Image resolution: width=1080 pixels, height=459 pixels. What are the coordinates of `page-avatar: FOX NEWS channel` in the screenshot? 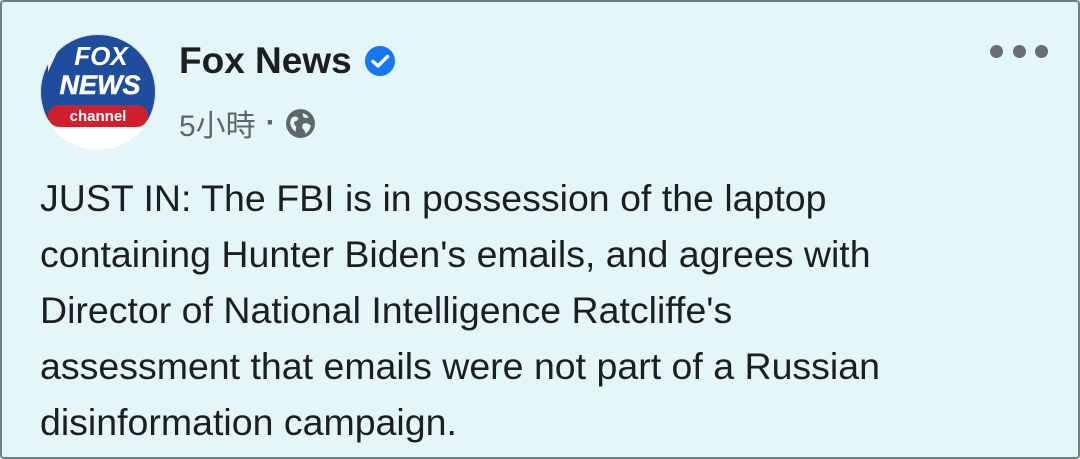 It's located at (98, 92).